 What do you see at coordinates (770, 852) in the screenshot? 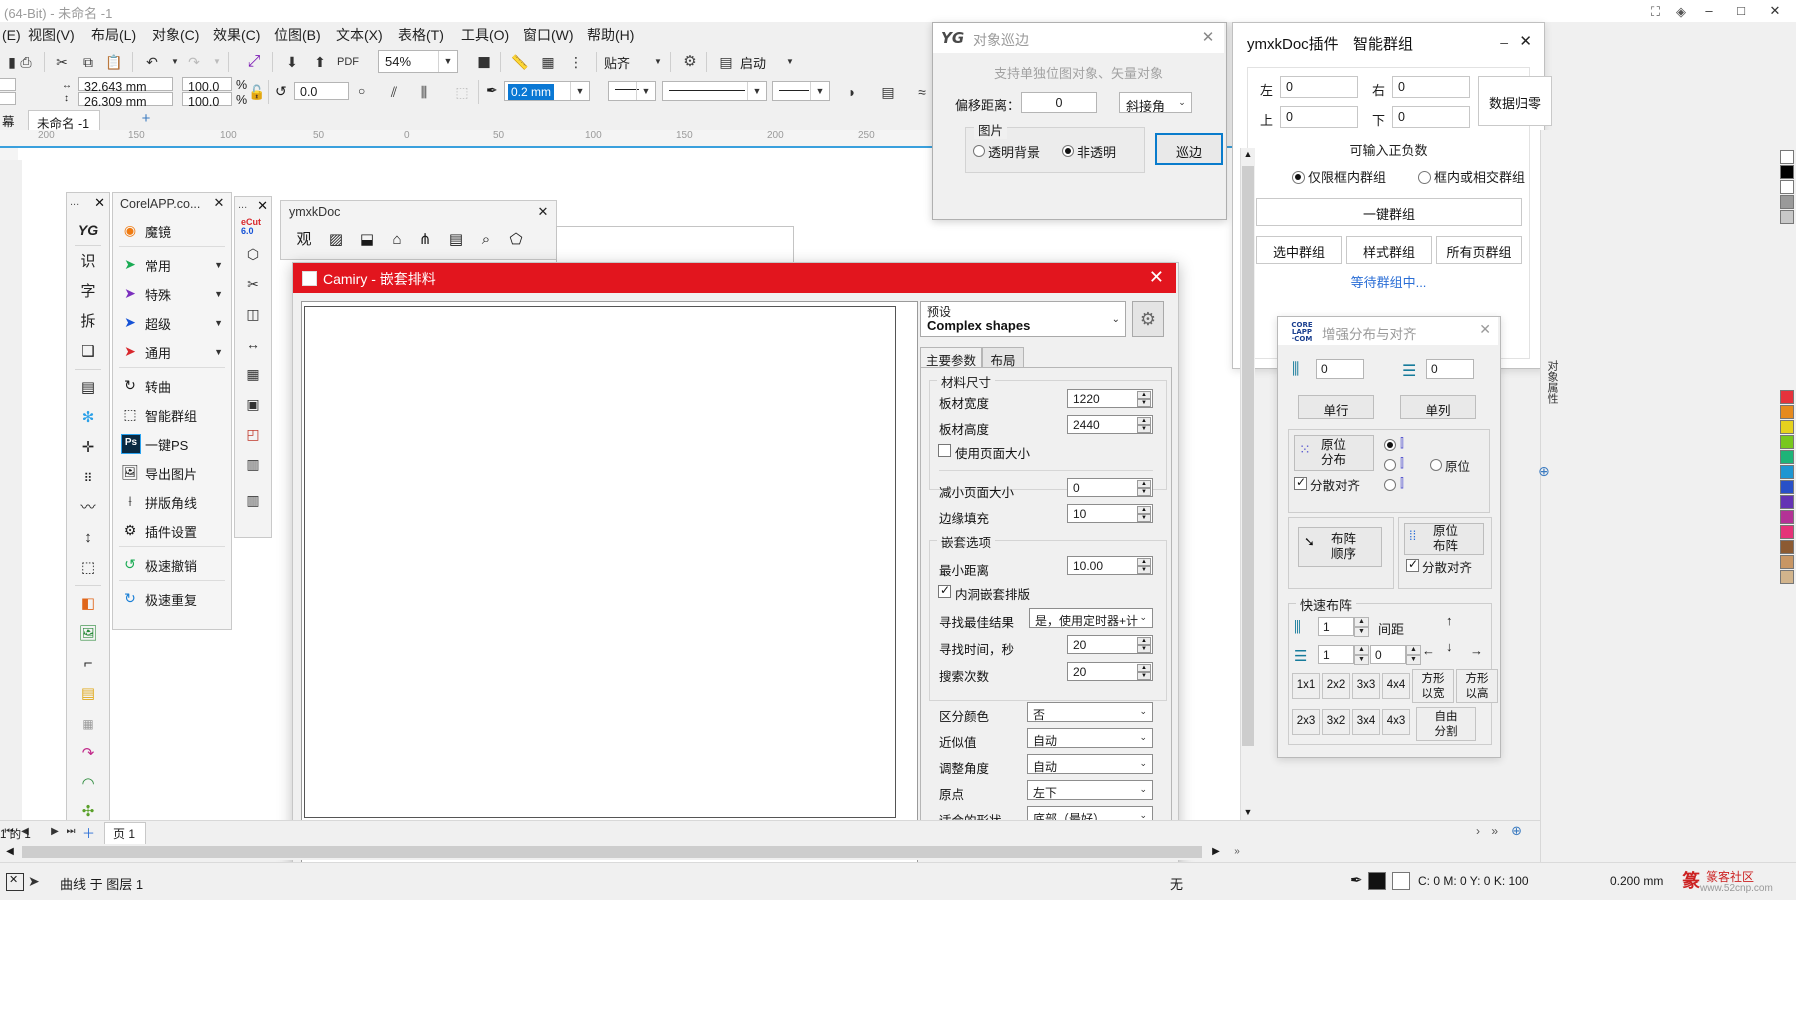
I see `horizontal-scrollbar: ◀ ▶ »` at bounding box center [770, 852].